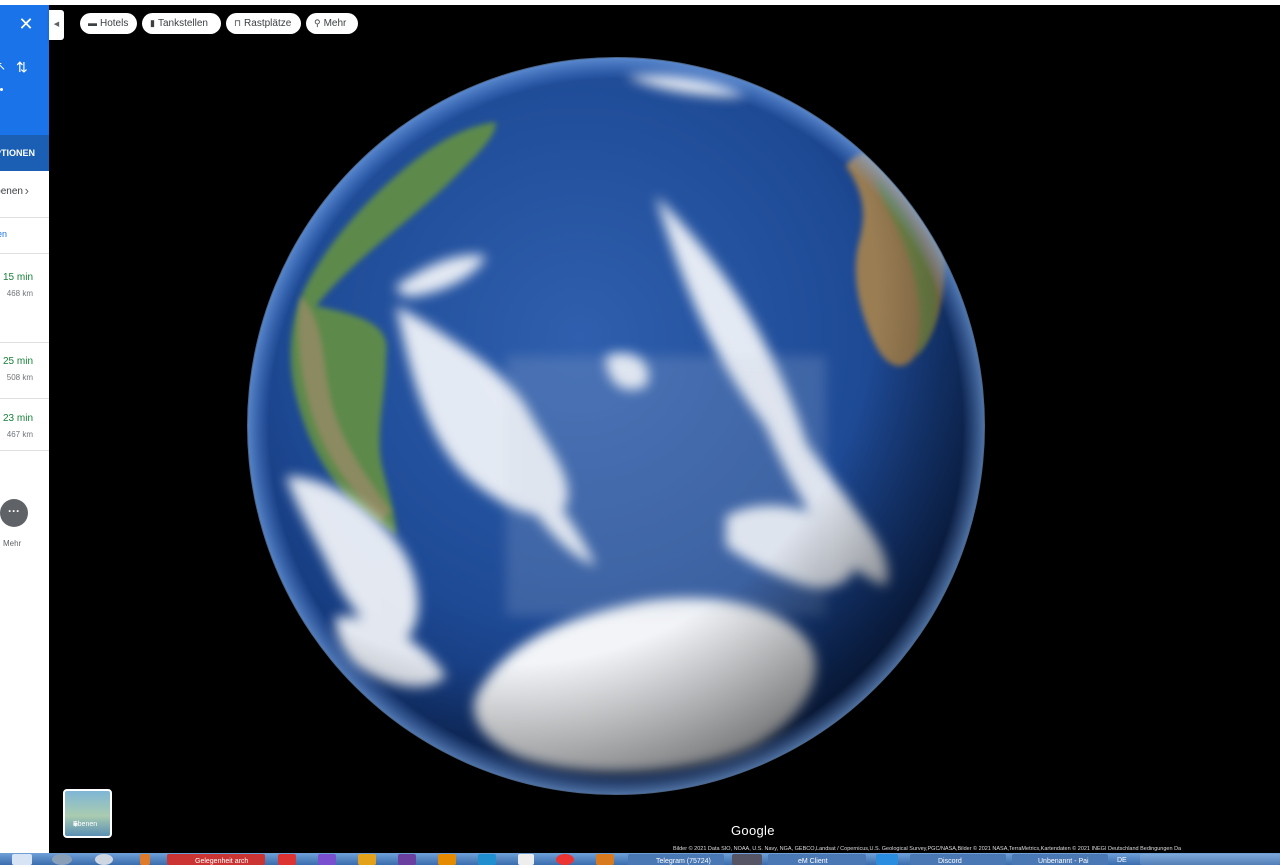 Image resolution: width=1280 pixels, height=865 pixels. Describe the element at coordinates (85, 824) in the screenshot. I see `layers-label-text: Ebenen` at that location.